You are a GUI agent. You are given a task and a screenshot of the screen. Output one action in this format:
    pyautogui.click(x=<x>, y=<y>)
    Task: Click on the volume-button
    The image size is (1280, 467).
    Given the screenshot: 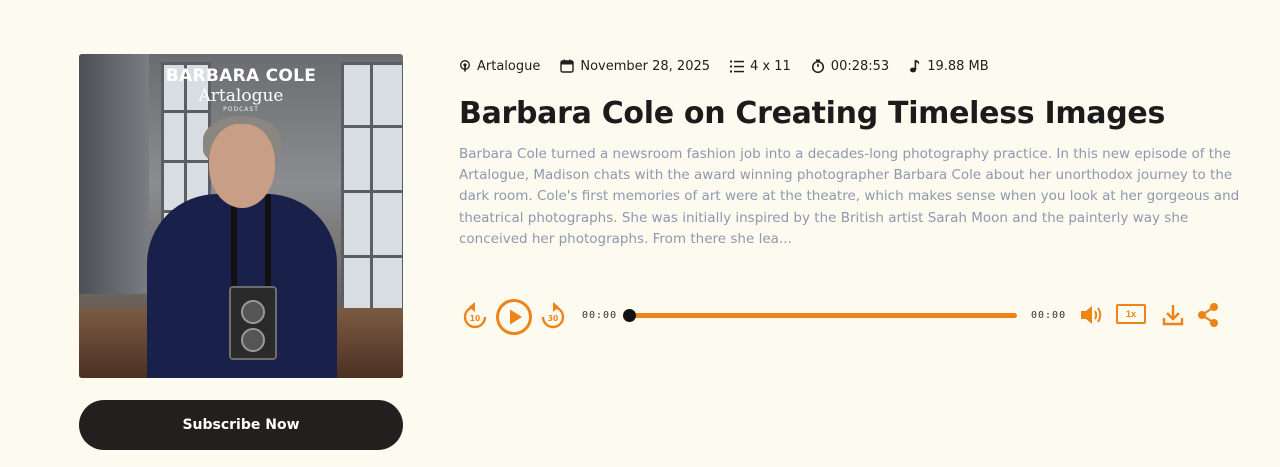 What is the action you would take?
    pyautogui.click(x=1092, y=315)
    